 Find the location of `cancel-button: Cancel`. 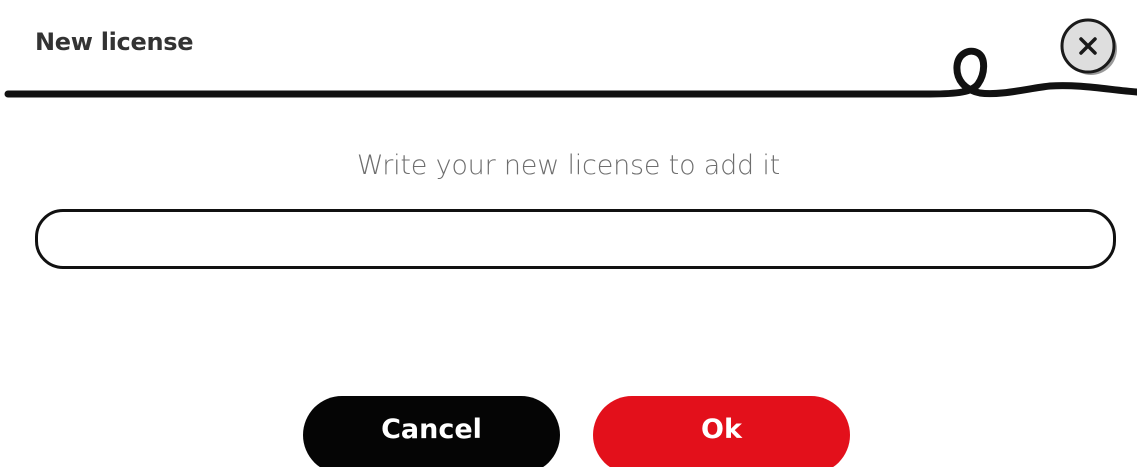

cancel-button: Cancel is located at coordinates (431, 431).